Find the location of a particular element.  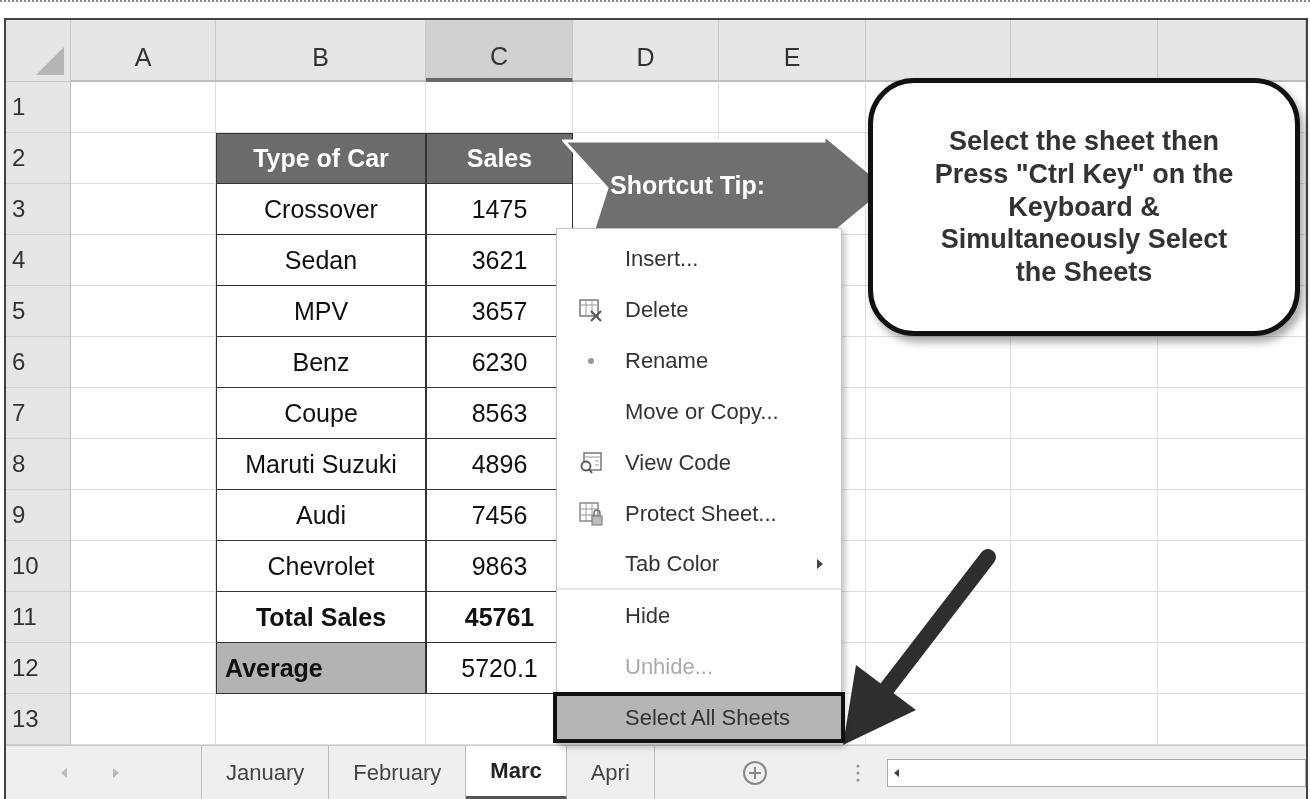

column-title-cell: Sales is located at coordinates (499, 158).